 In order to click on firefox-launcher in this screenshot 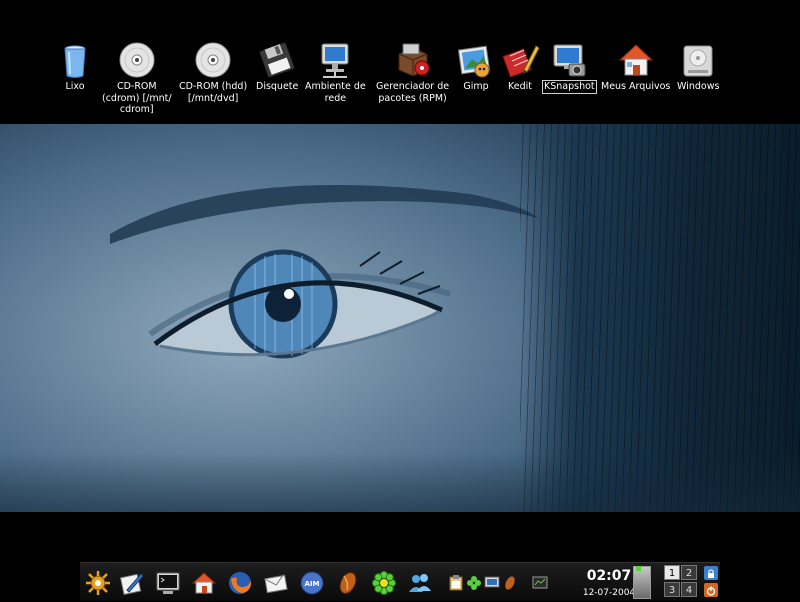, I will do `click(239, 582)`.